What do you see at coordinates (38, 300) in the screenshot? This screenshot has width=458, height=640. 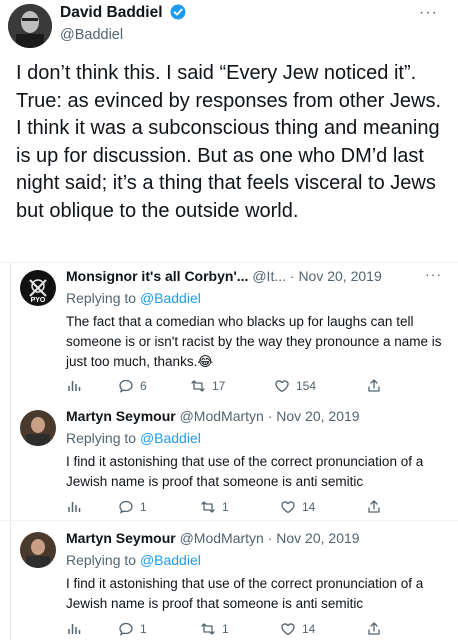 I see `svg-text: PYO` at bounding box center [38, 300].